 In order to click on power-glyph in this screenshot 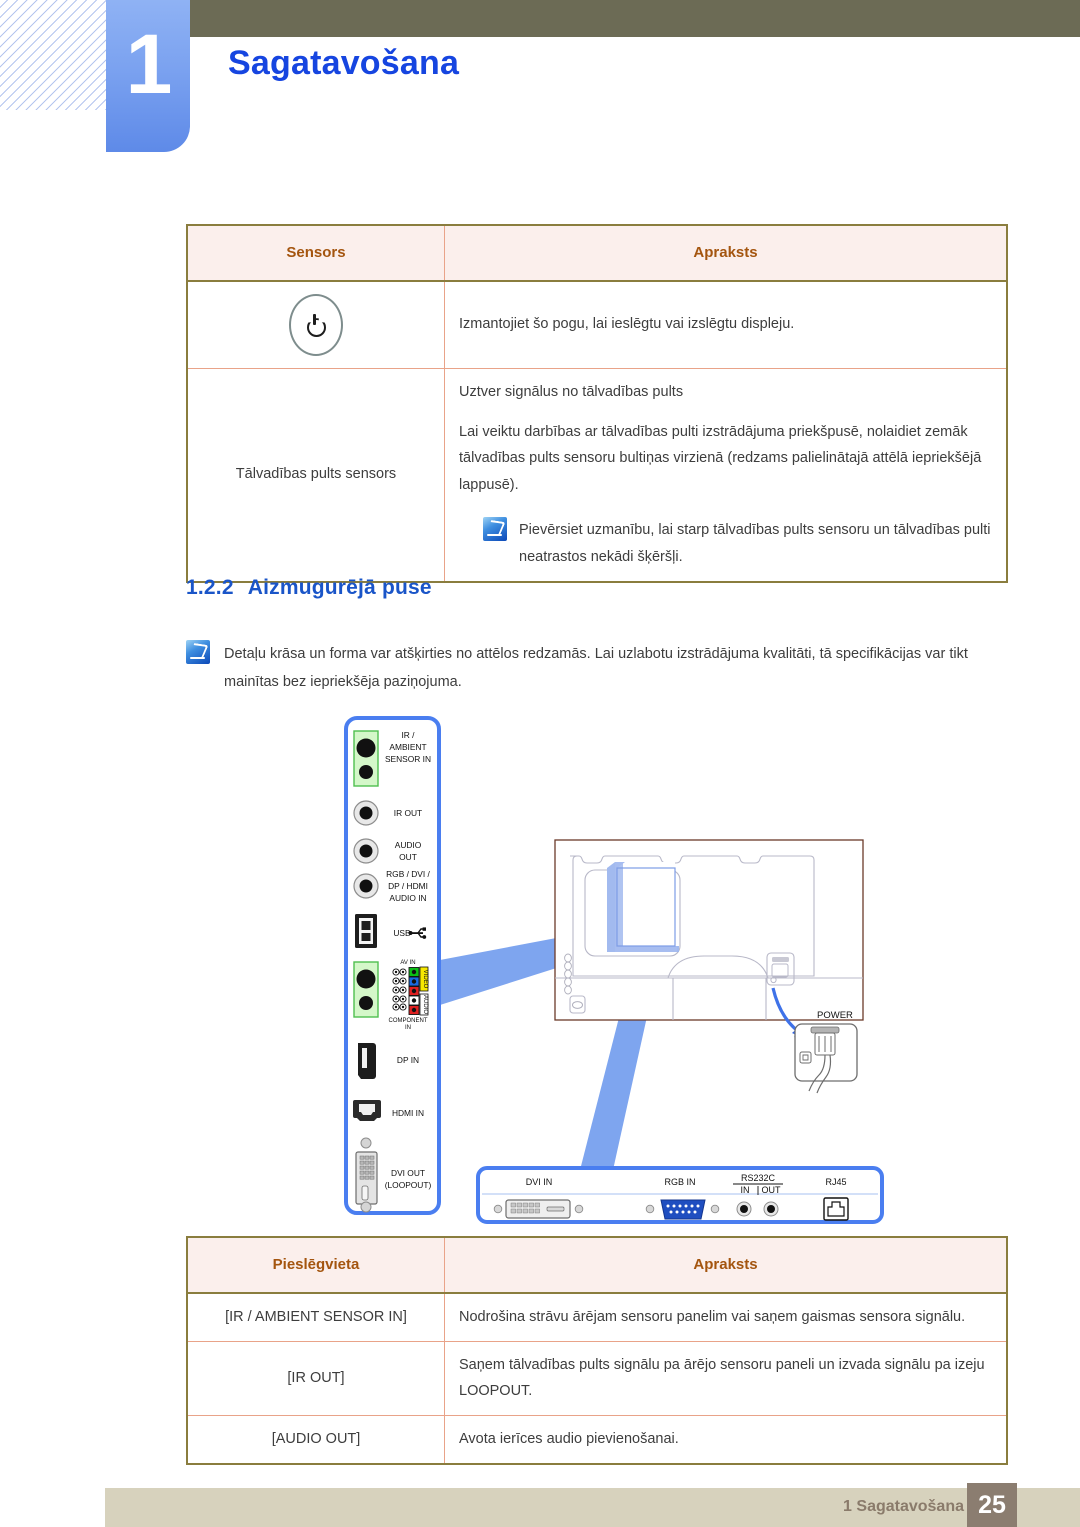, I will do `click(316, 324)`.